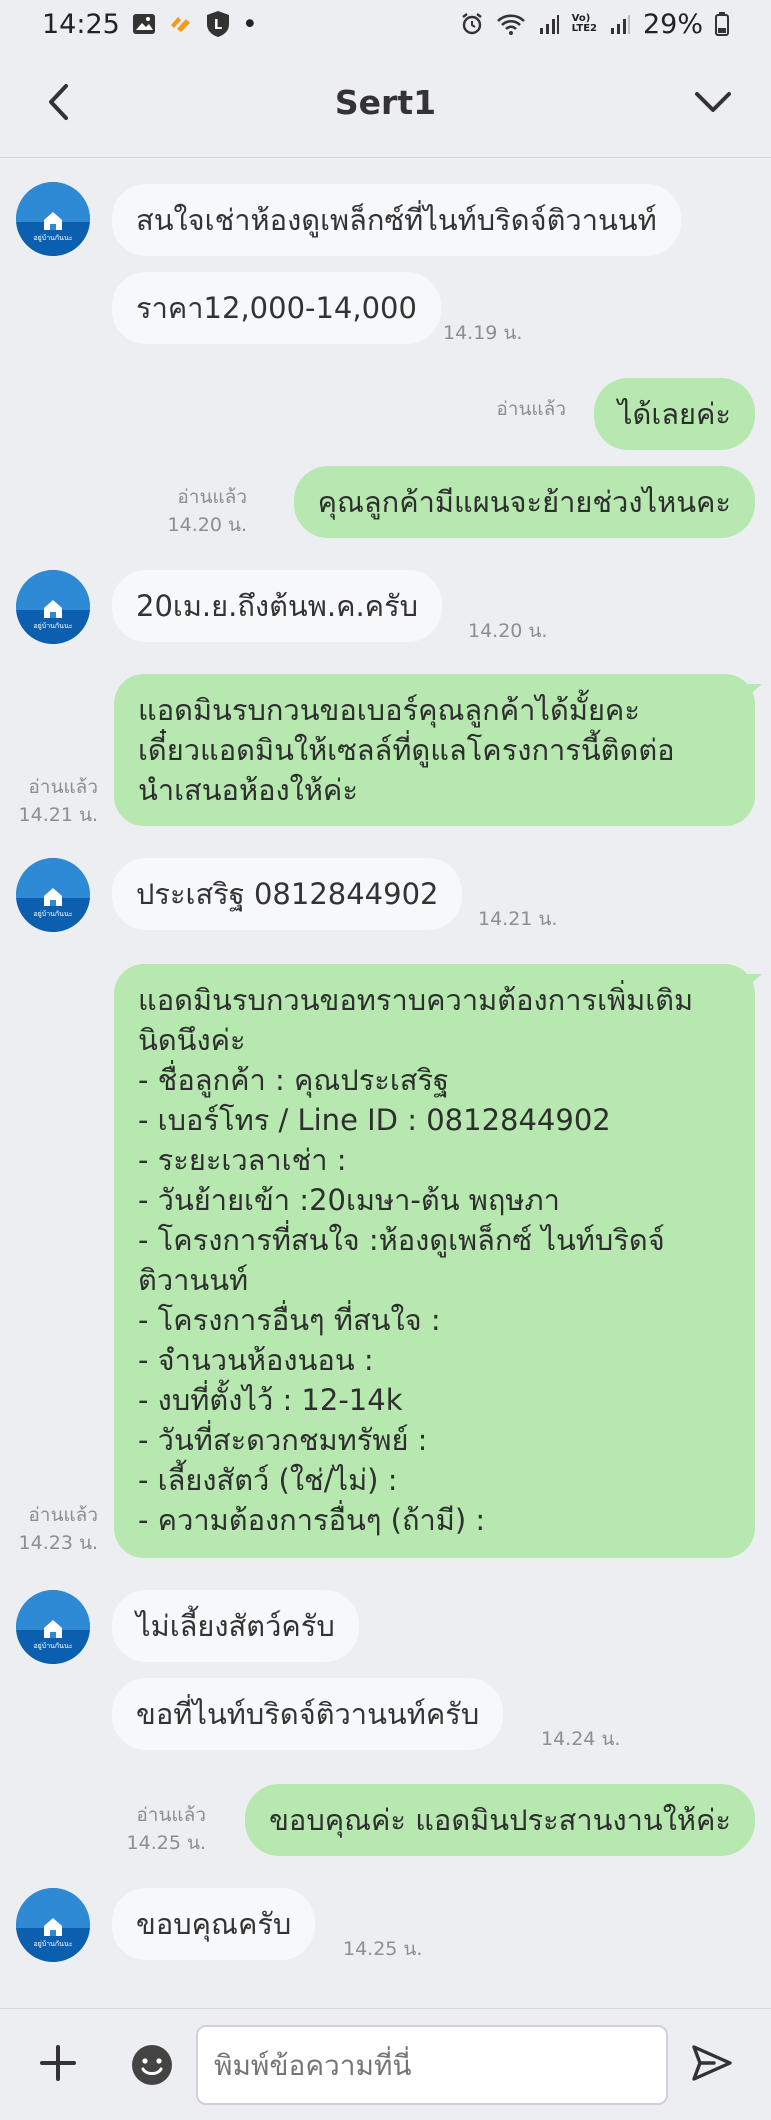 This screenshot has height=2120, width=771. What do you see at coordinates (181, 24) in the screenshot?
I see `app-notification-icon` at bounding box center [181, 24].